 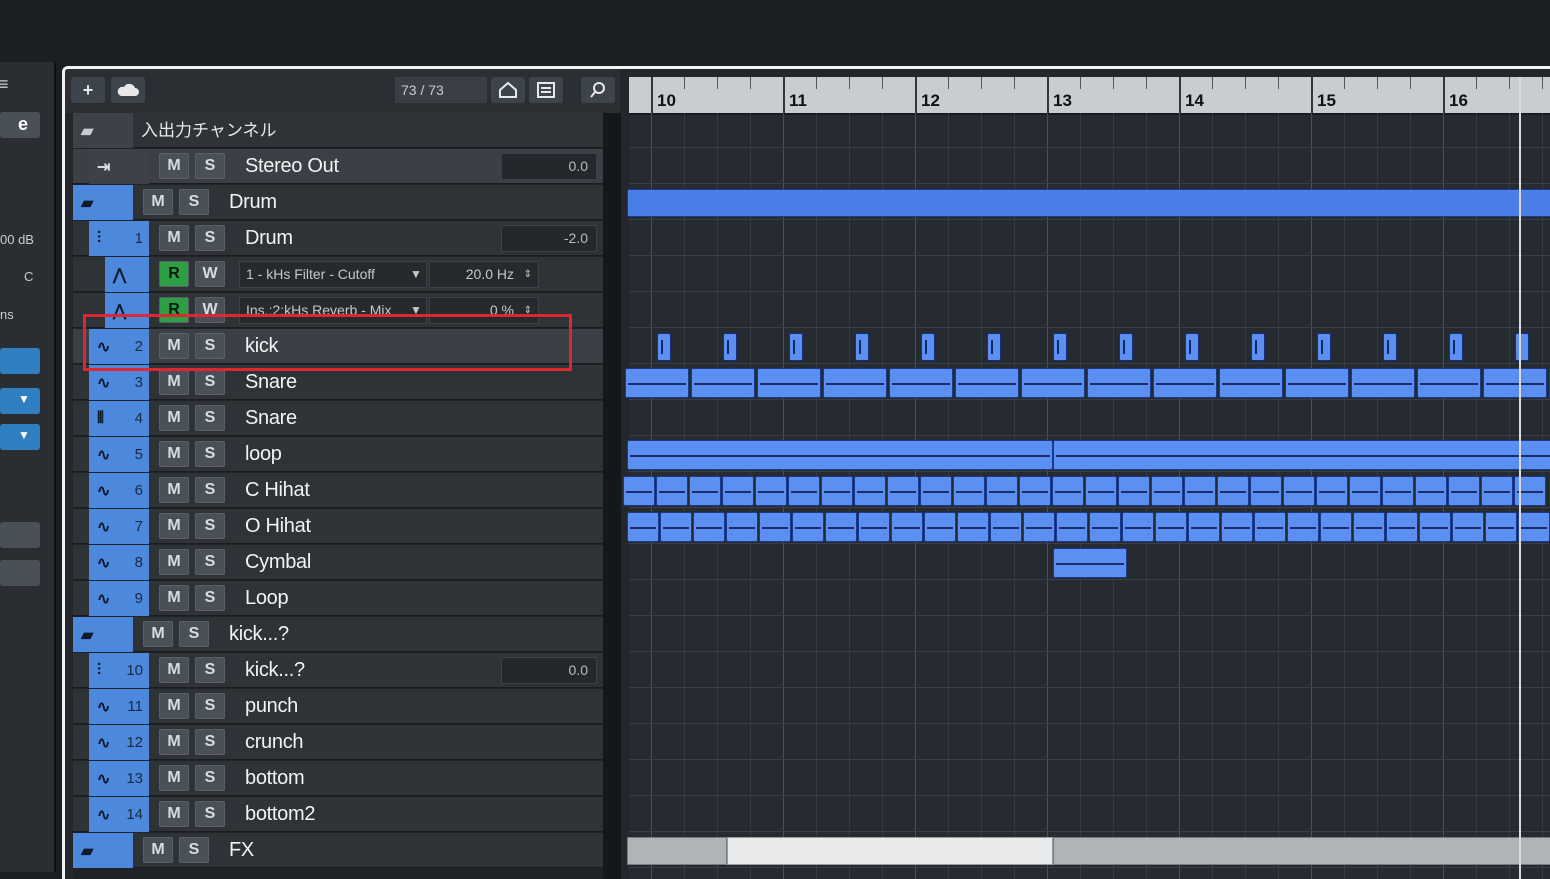 I want to click on track-row: ⫶ 10 M Skick...? 0.0, so click(x=338, y=670).